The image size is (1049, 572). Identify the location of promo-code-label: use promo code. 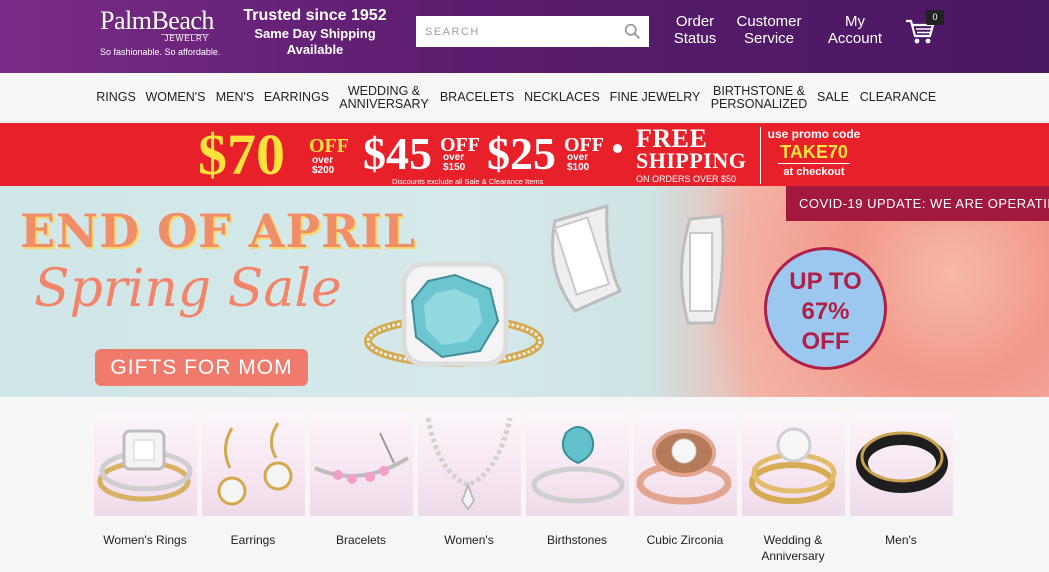
(814, 134).